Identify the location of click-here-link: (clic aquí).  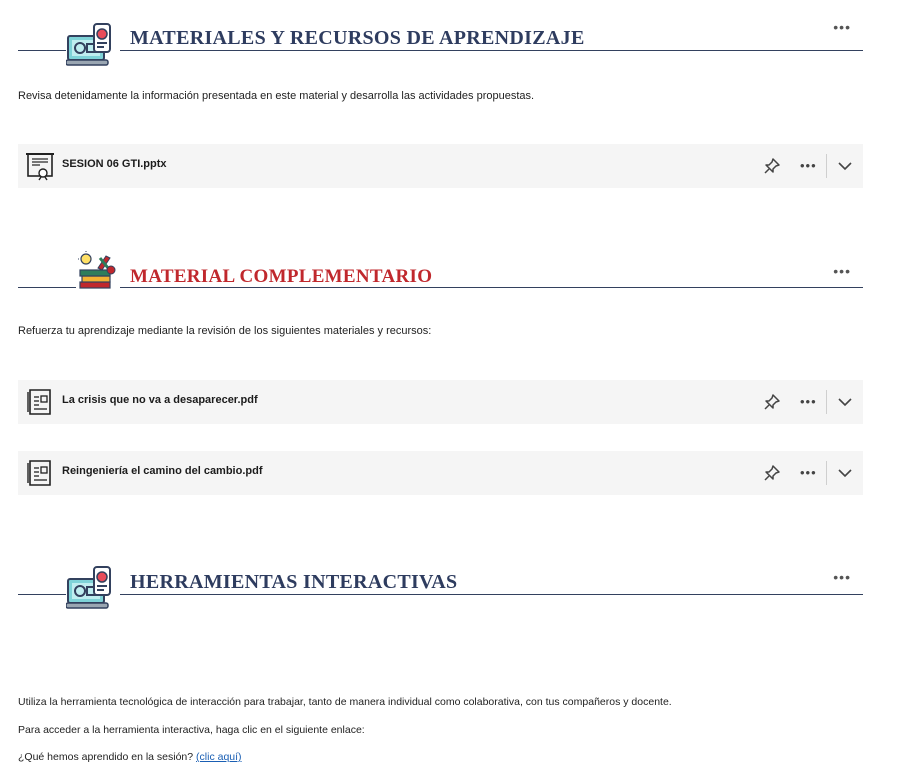
(219, 757).